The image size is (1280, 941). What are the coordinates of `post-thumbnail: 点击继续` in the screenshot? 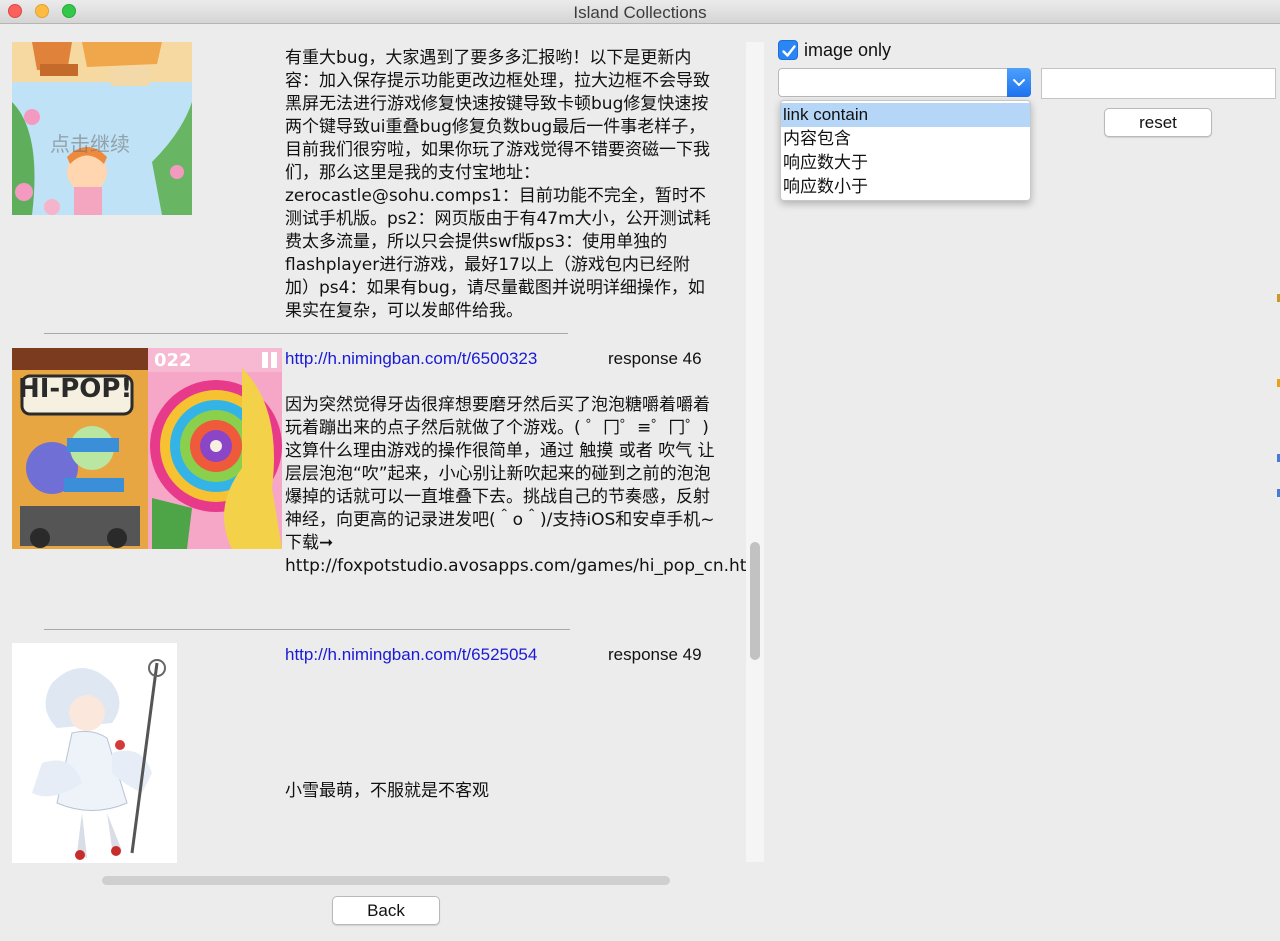 It's located at (102, 128).